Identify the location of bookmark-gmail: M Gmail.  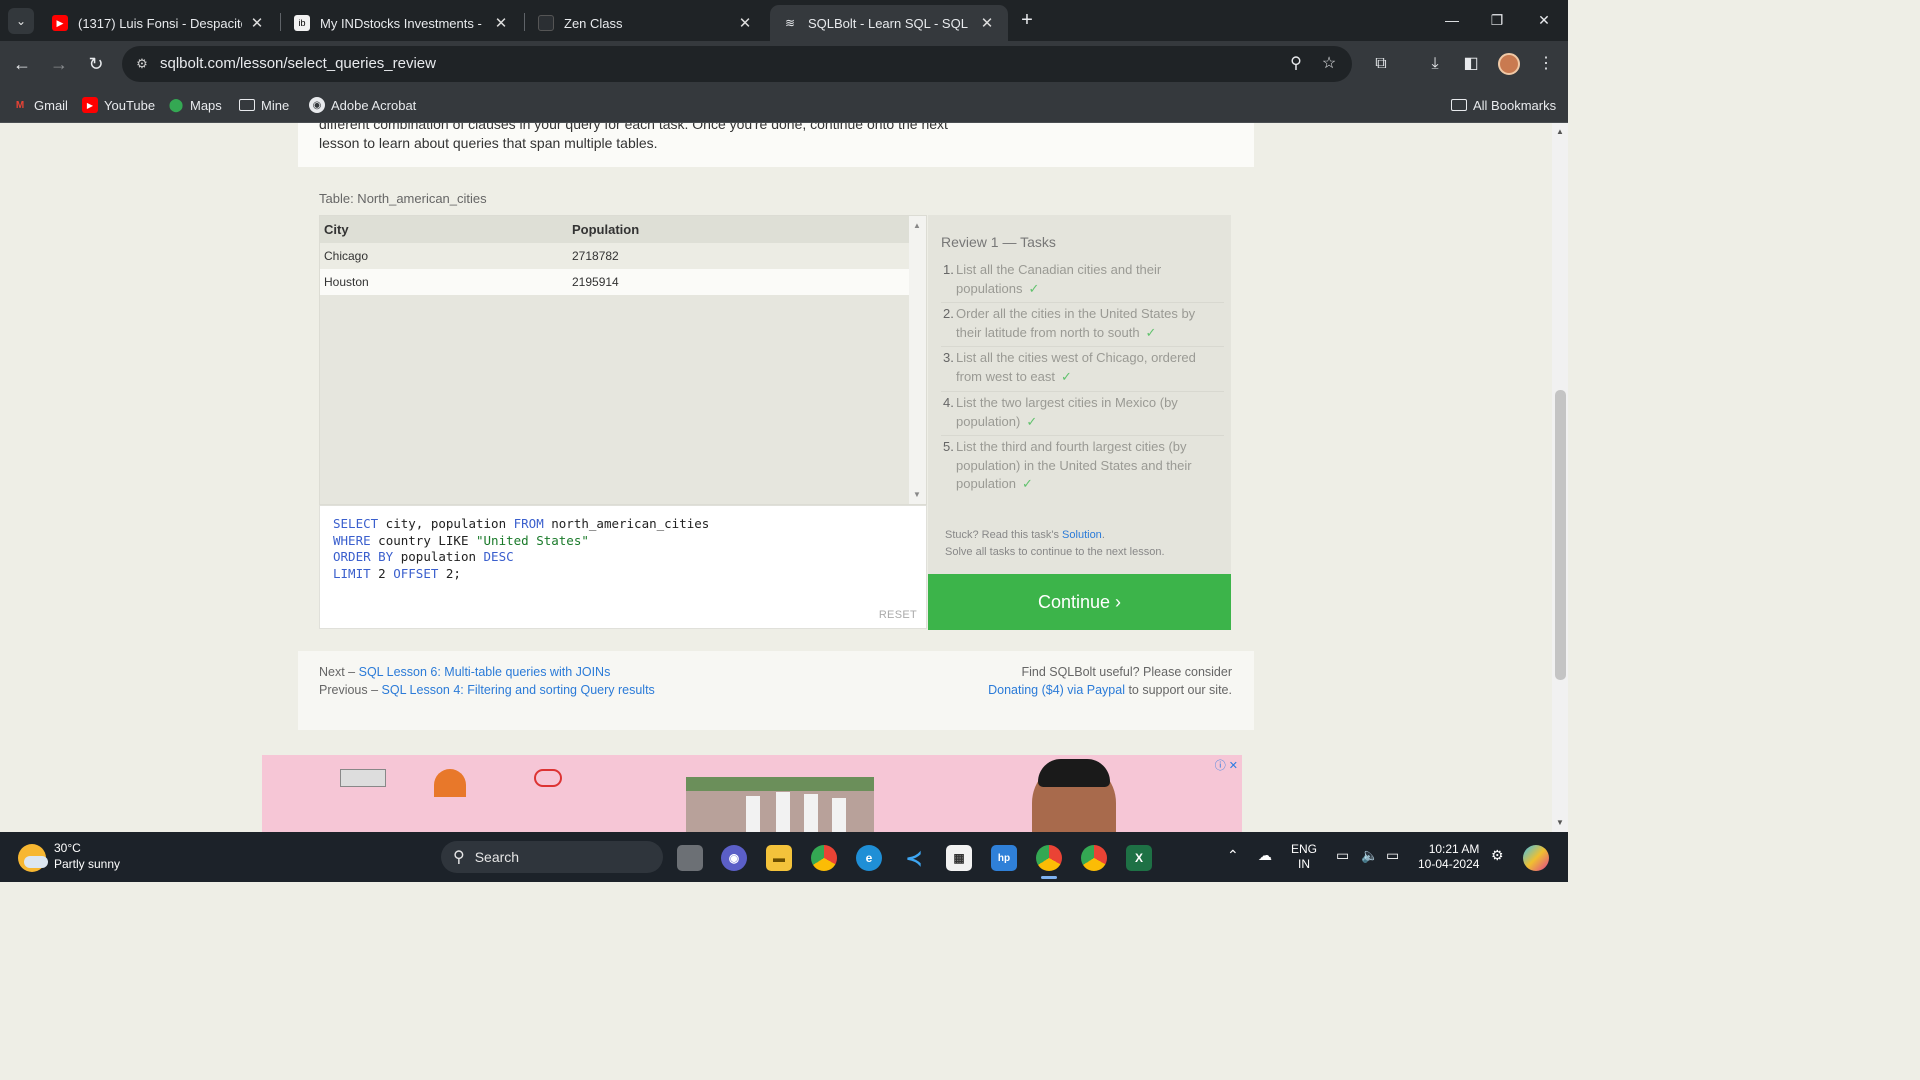
(40, 105).